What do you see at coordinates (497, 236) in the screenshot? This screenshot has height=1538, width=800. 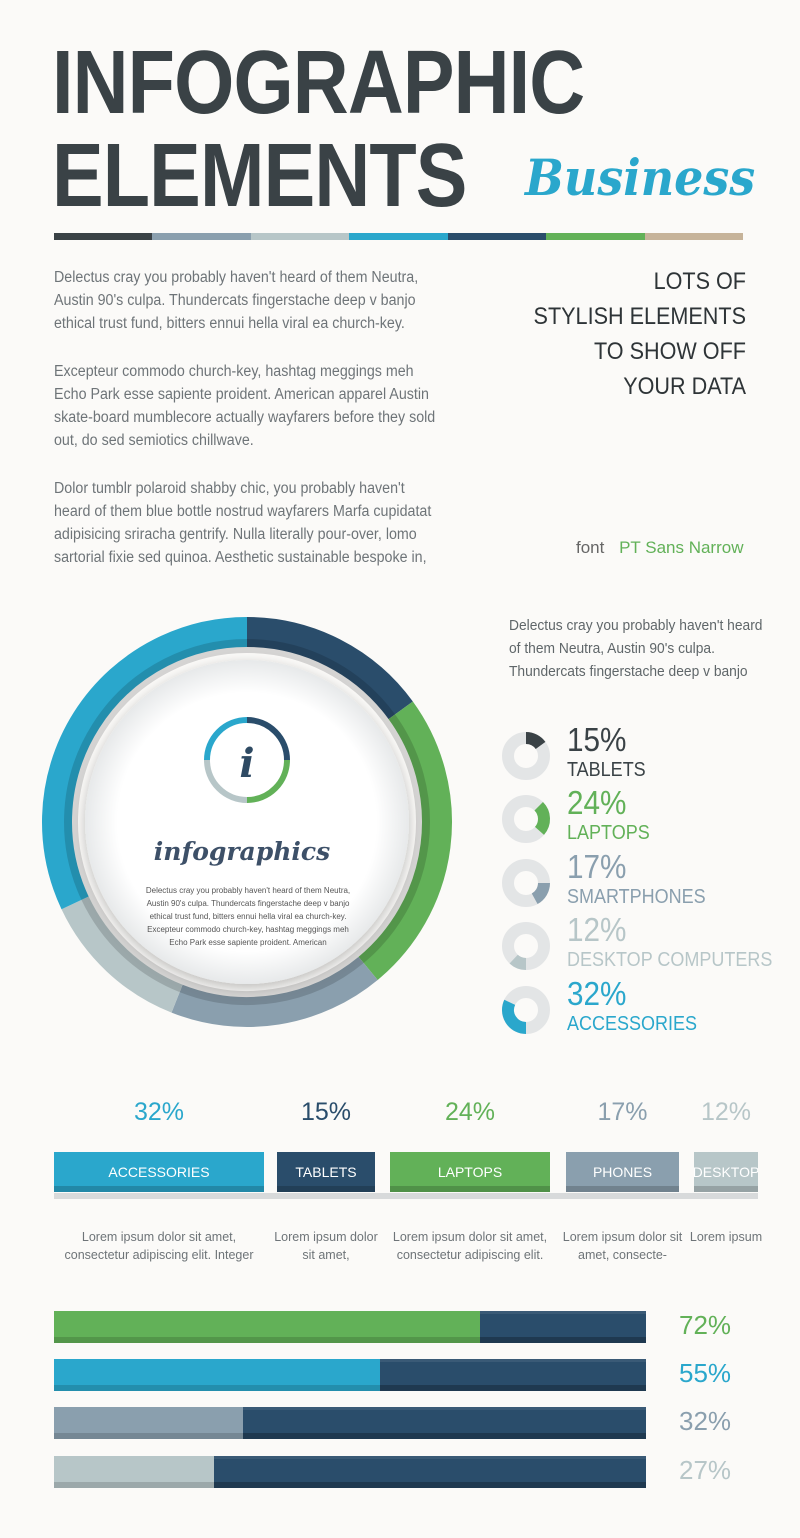 I see `stripe-navy` at bounding box center [497, 236].